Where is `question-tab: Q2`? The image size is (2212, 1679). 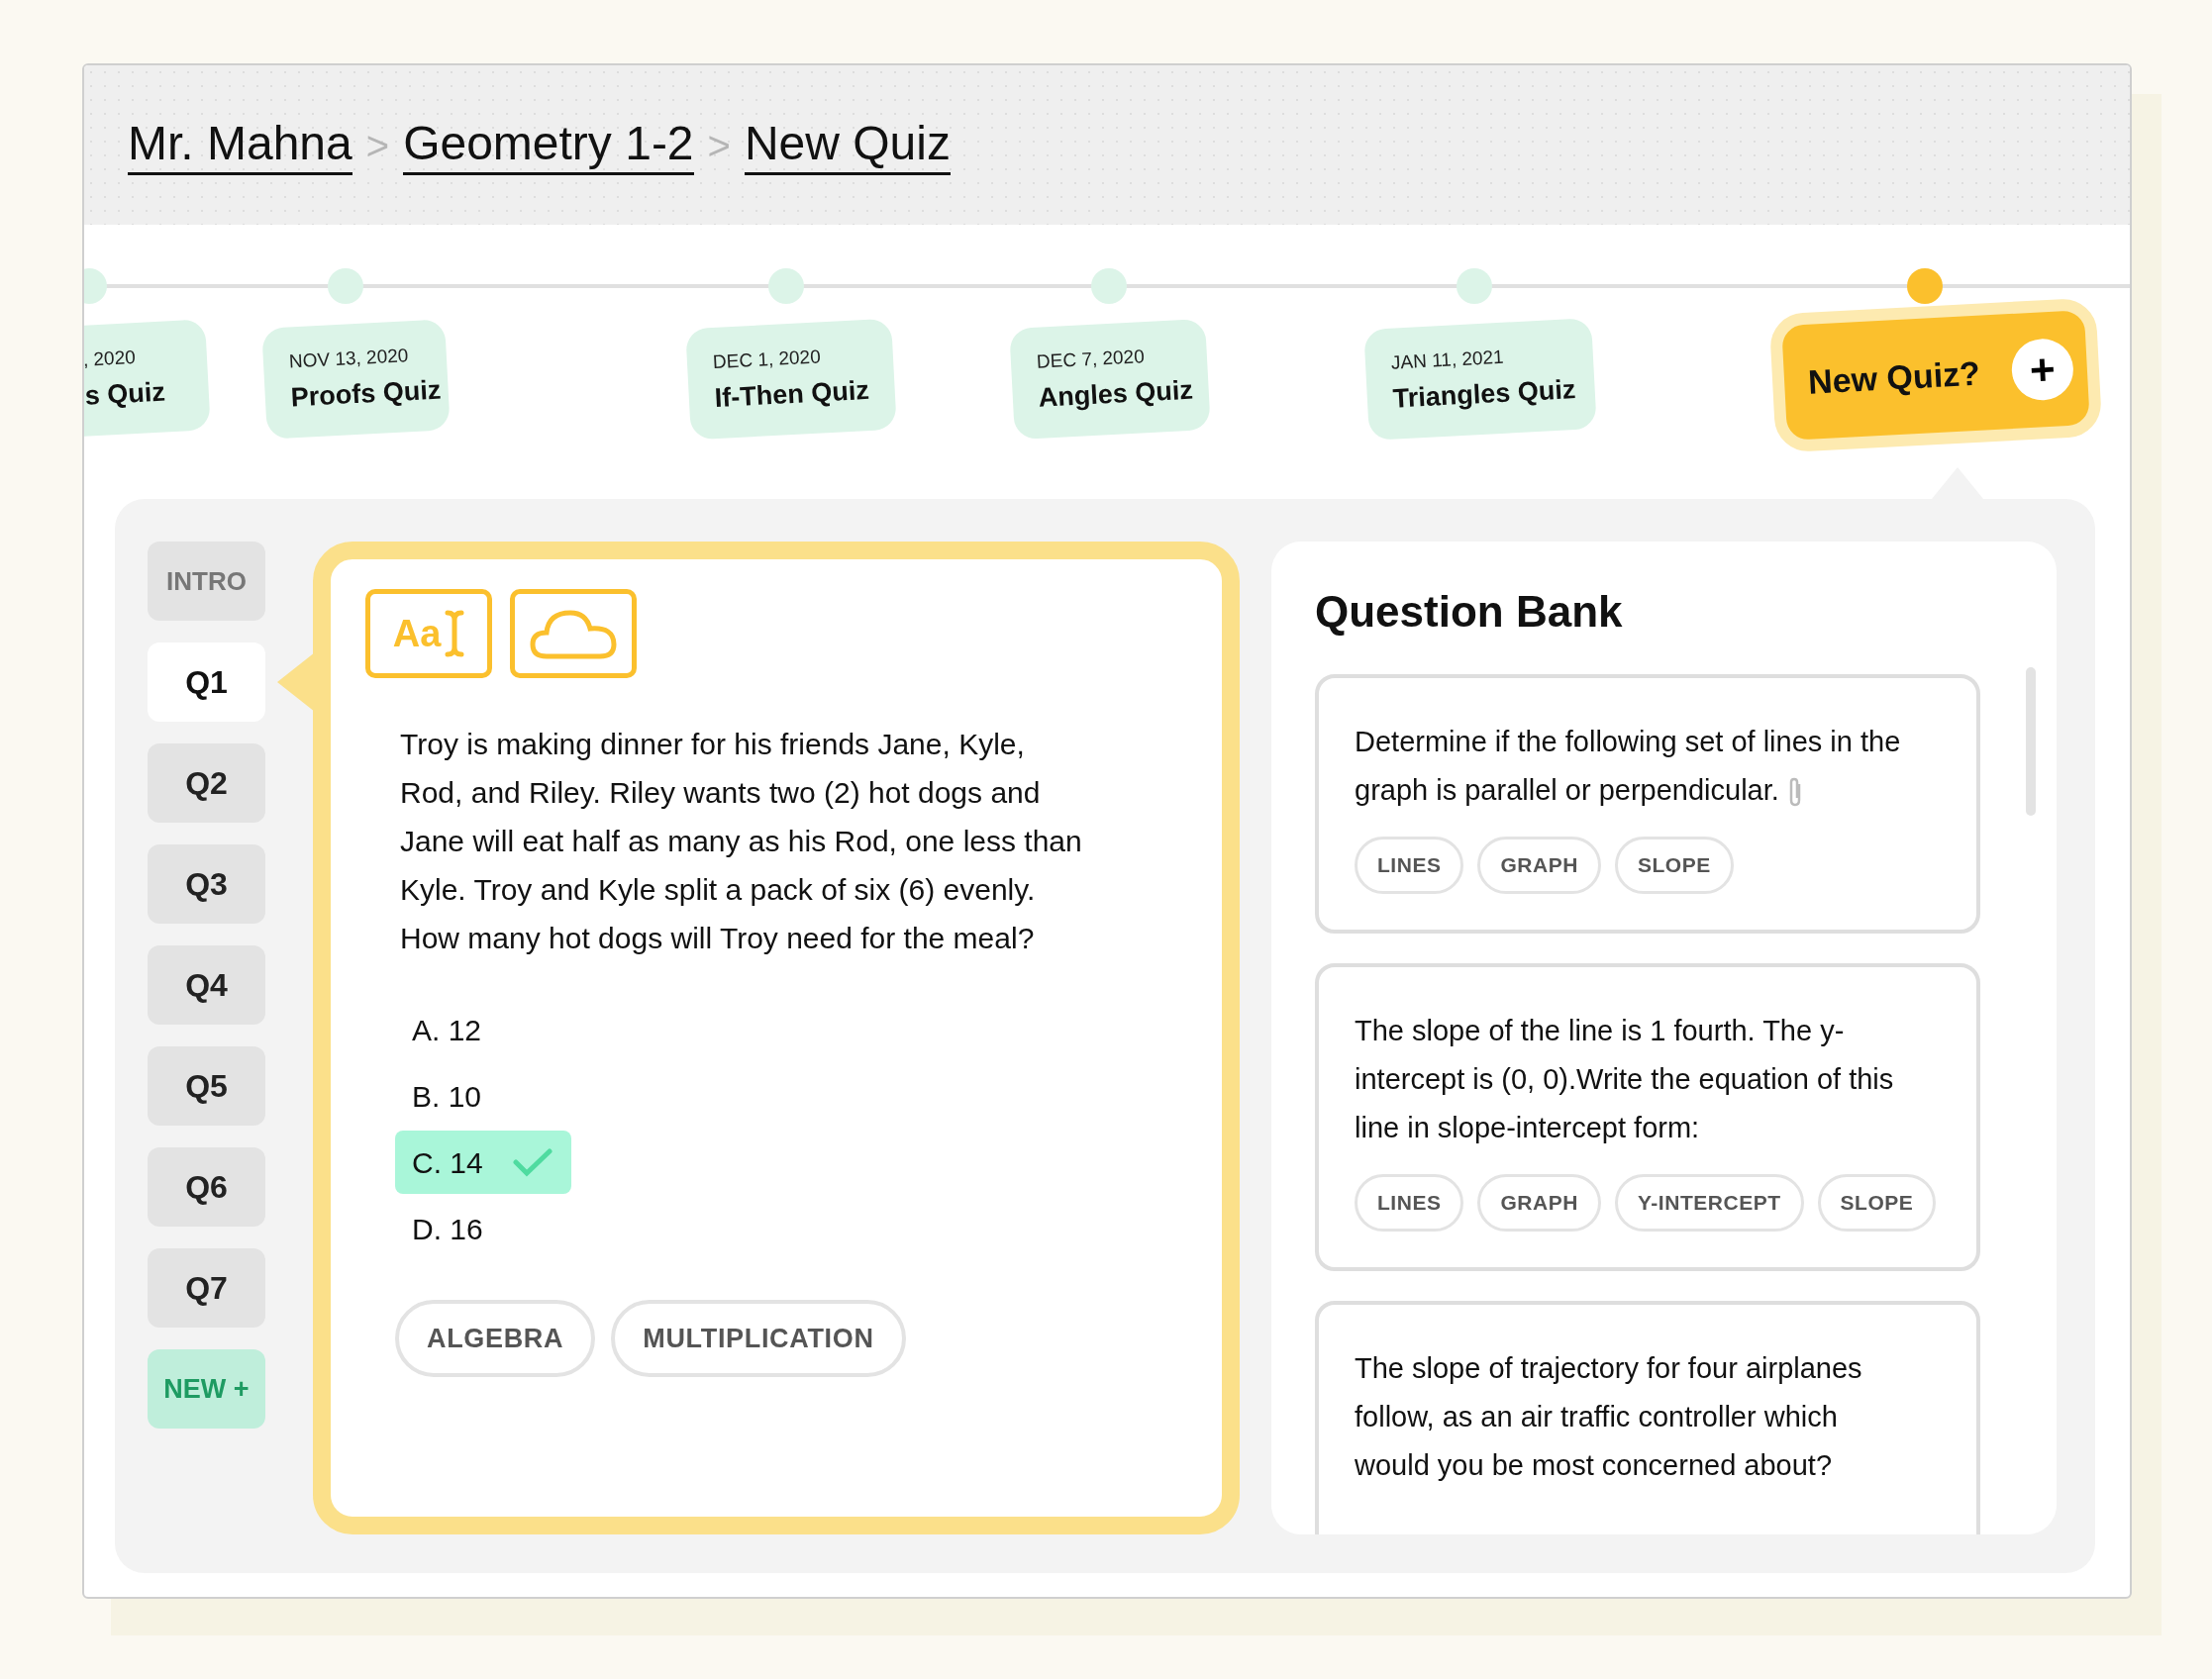 question-tab: Q2 is located at coordinates (206, 783).